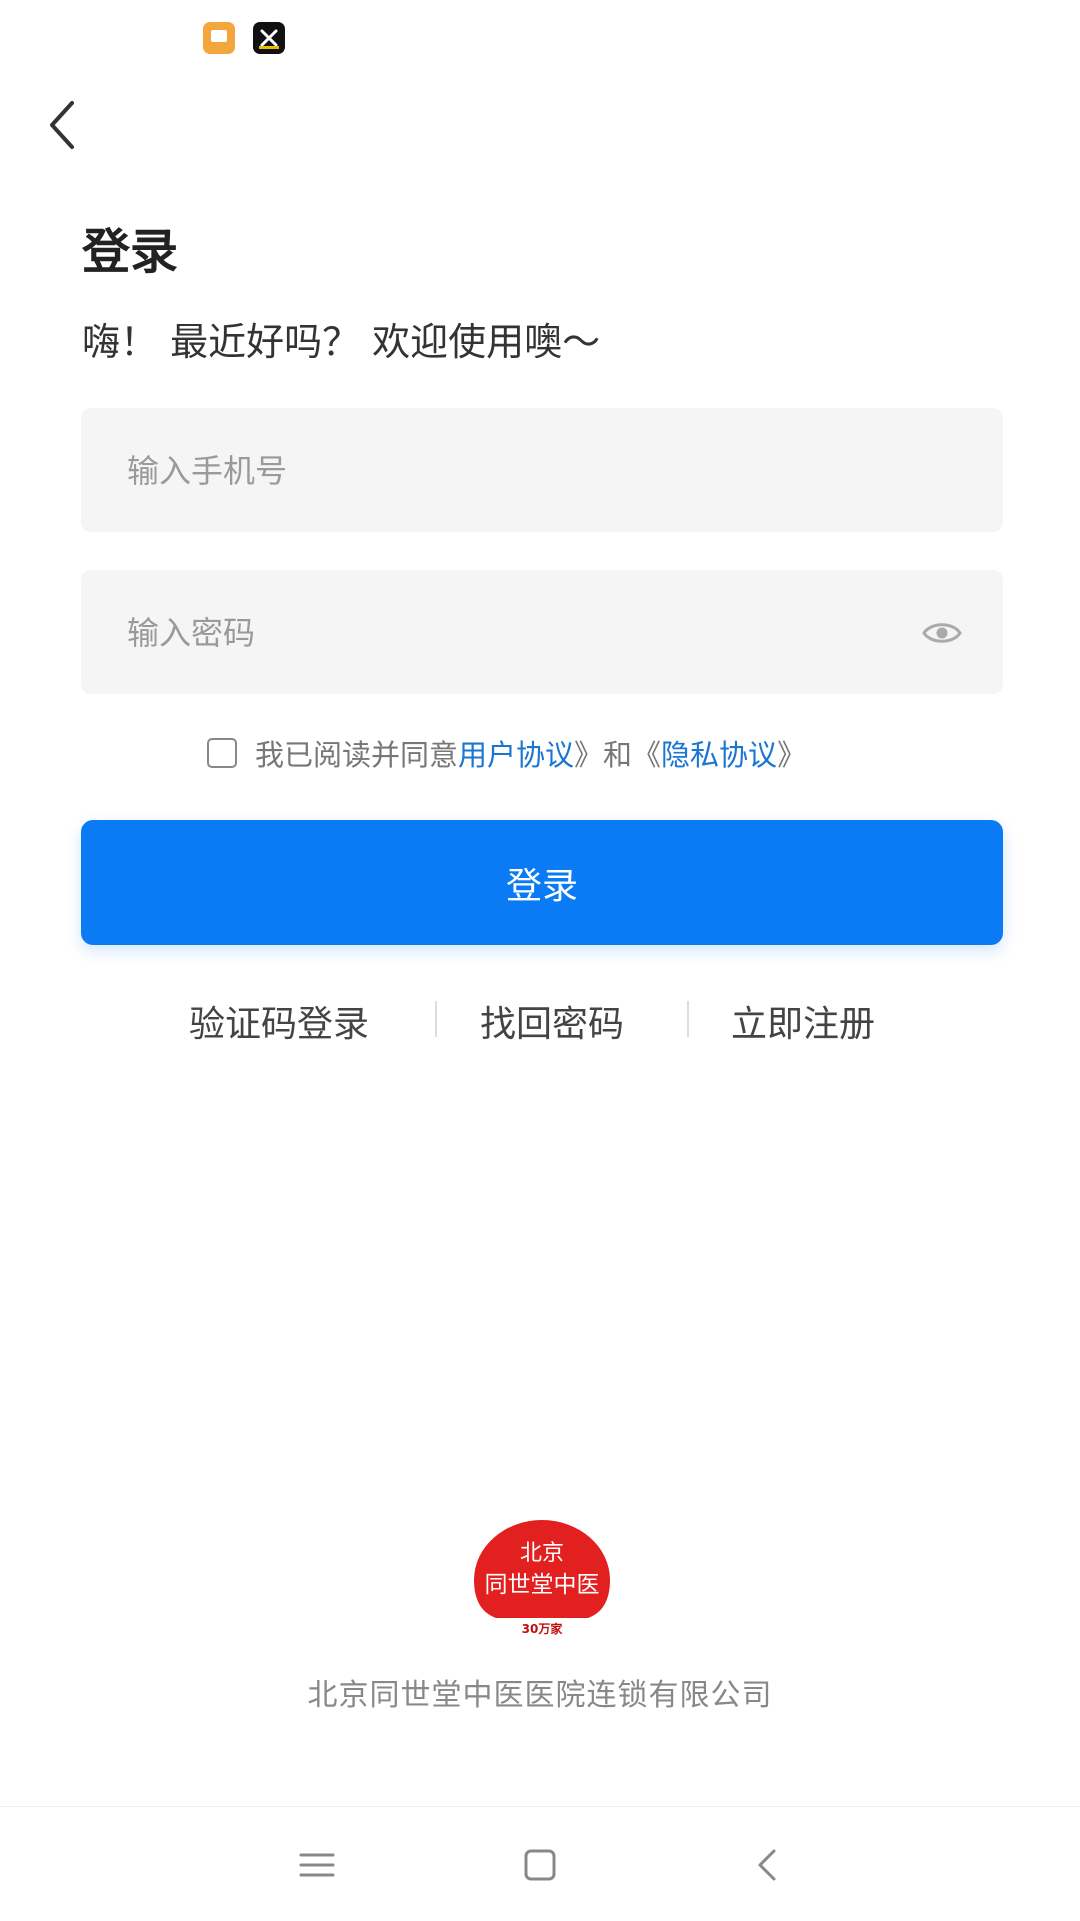 The image size is (1080, 1921). What do you see at coordinates (768, 1865) in the screenshot?
I see `back-icon` at bounding box center [768, 1865].